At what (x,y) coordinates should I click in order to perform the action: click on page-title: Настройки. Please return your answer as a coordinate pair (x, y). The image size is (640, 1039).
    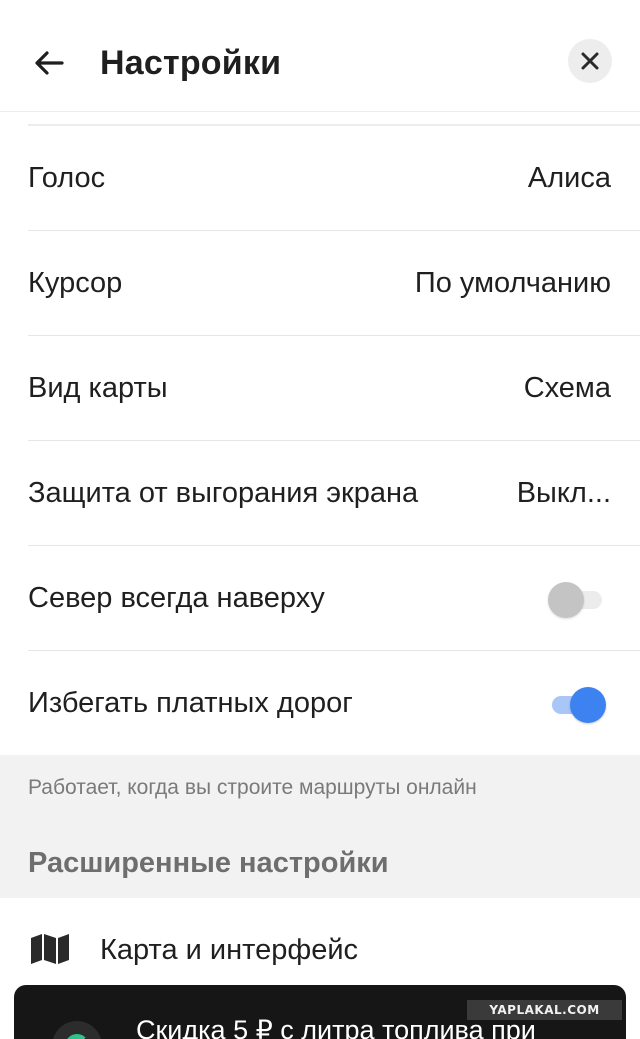
    Looking at the image, I should click on (191, 63).